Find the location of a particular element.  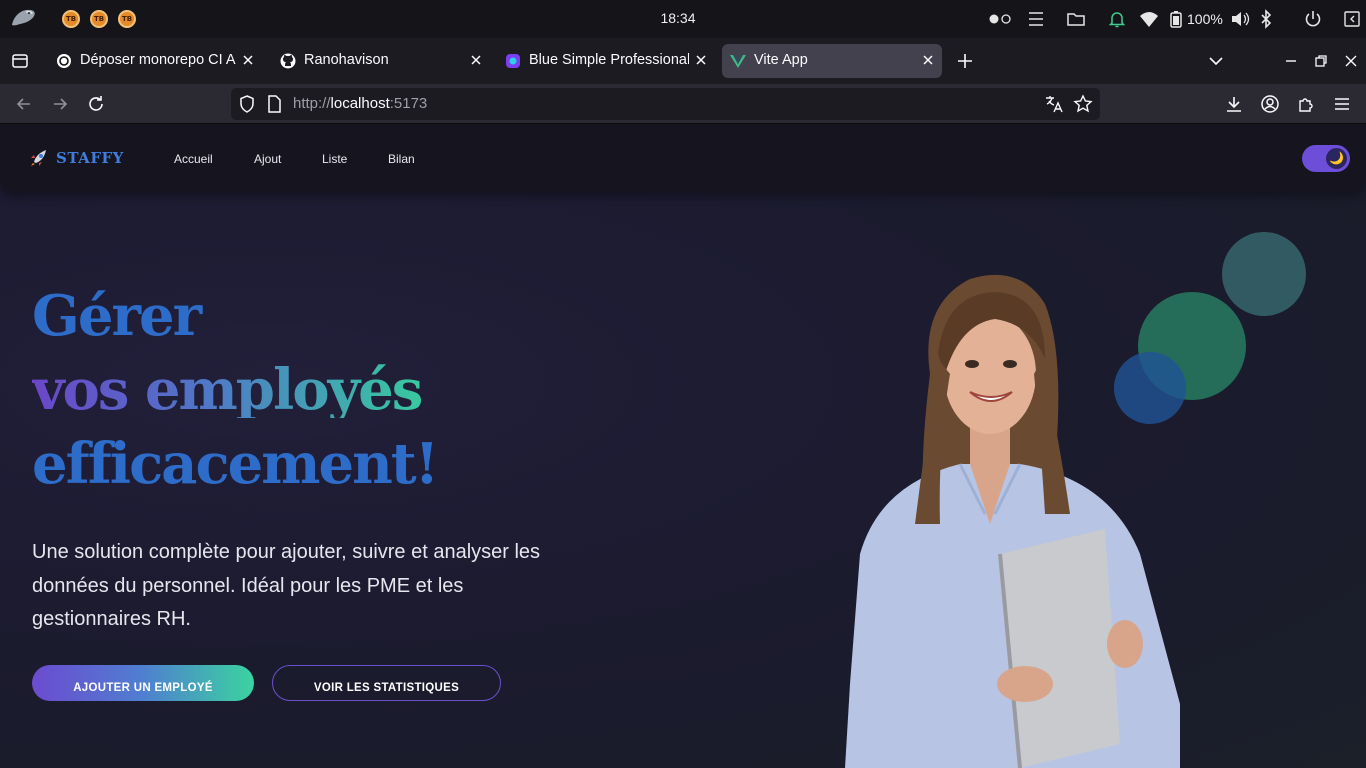

notification-bell-icon is located at coordinates (1117, 19).